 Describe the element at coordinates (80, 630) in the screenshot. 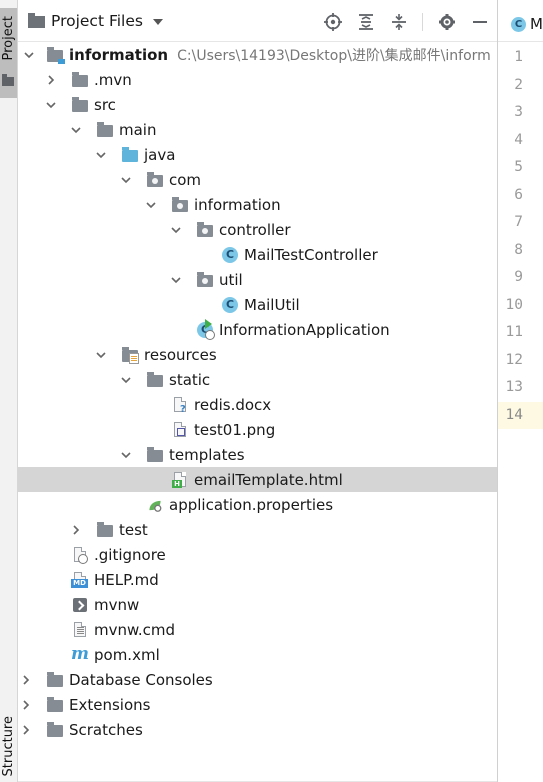

I see `text-file-icon` at that location.